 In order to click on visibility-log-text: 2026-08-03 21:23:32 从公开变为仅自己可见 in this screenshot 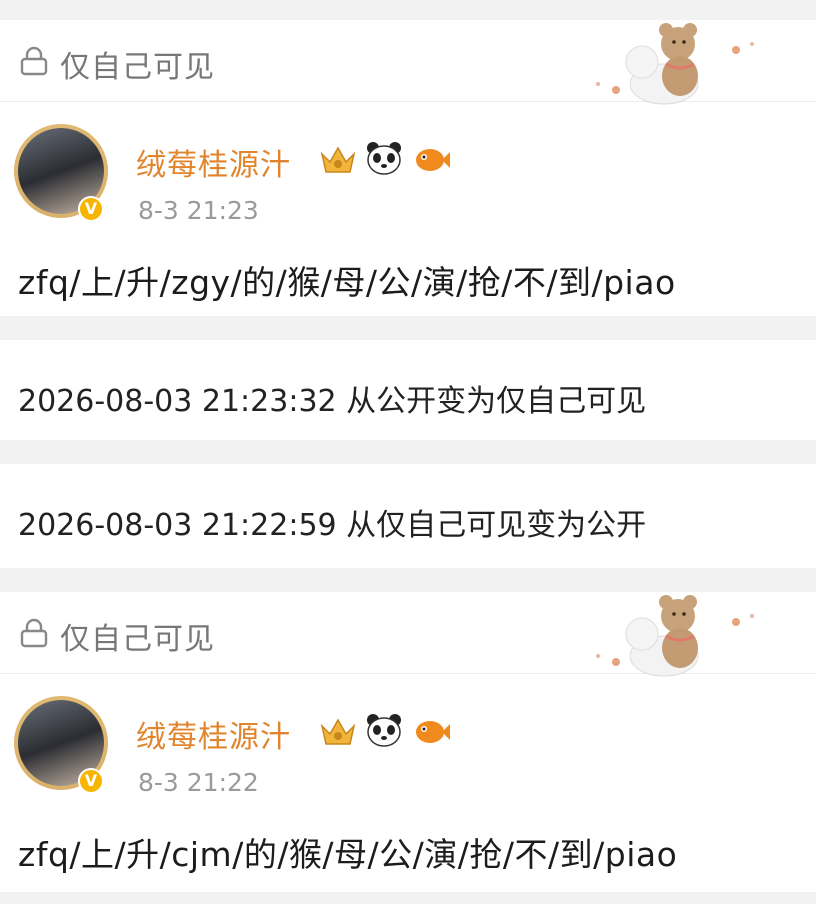, I will do `click(332, 401)`.